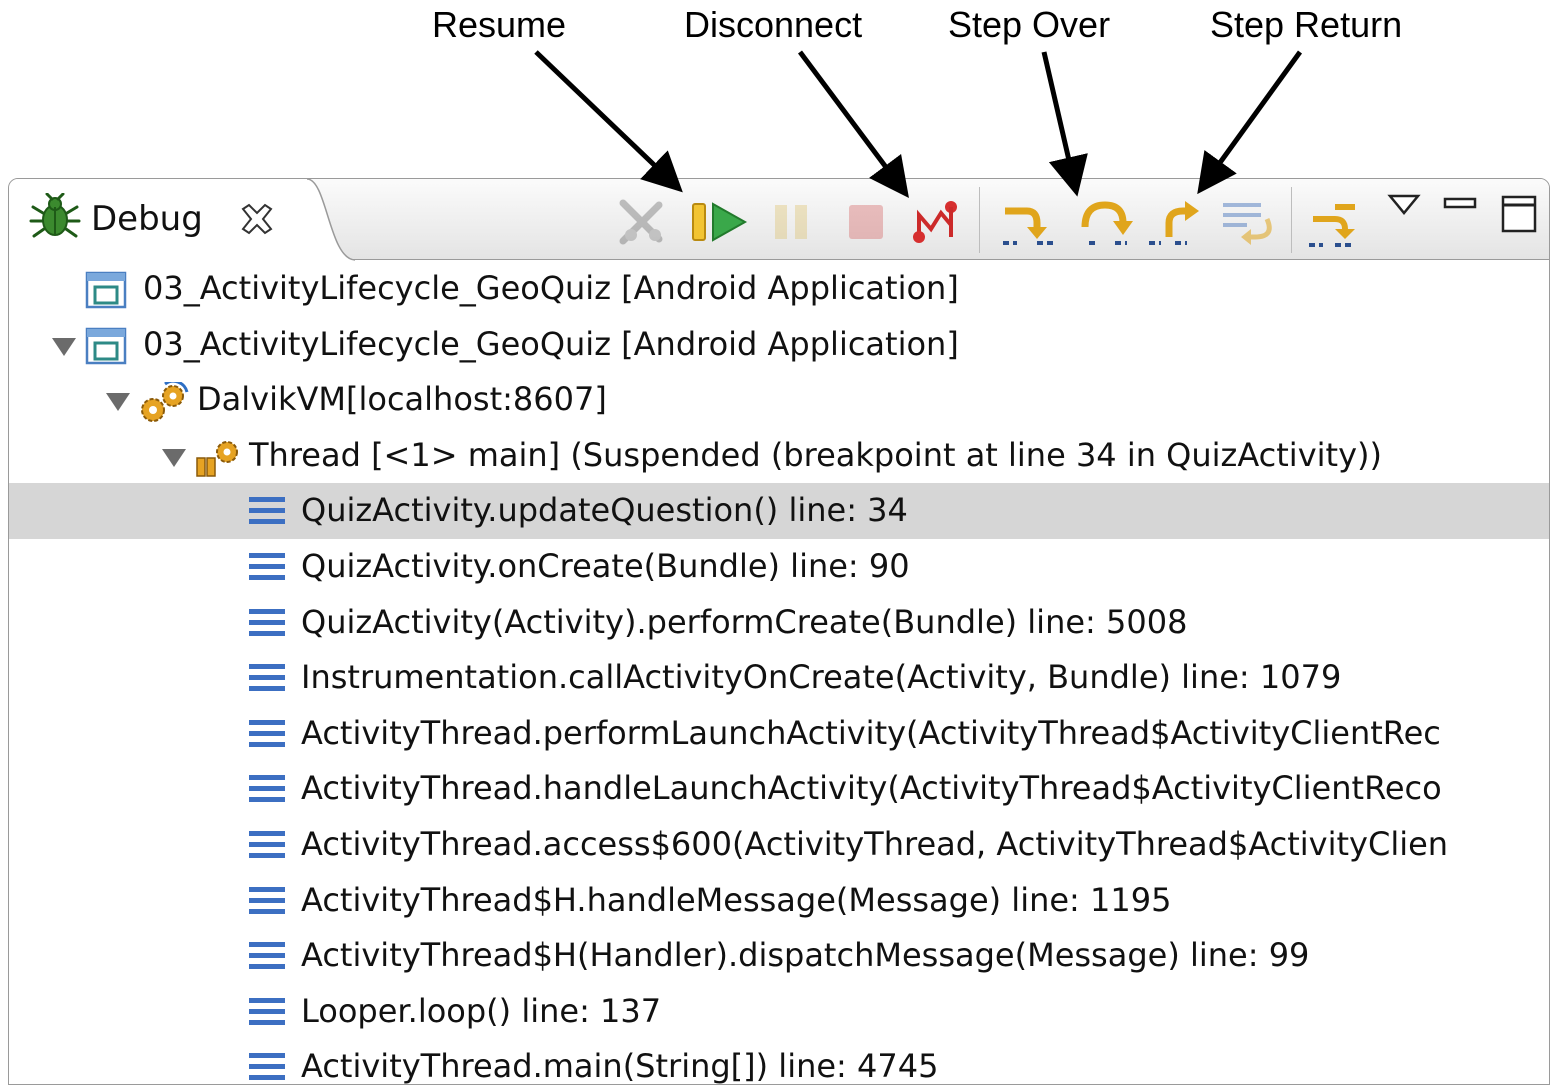  I want to click on close-icon, so click(257, 222).